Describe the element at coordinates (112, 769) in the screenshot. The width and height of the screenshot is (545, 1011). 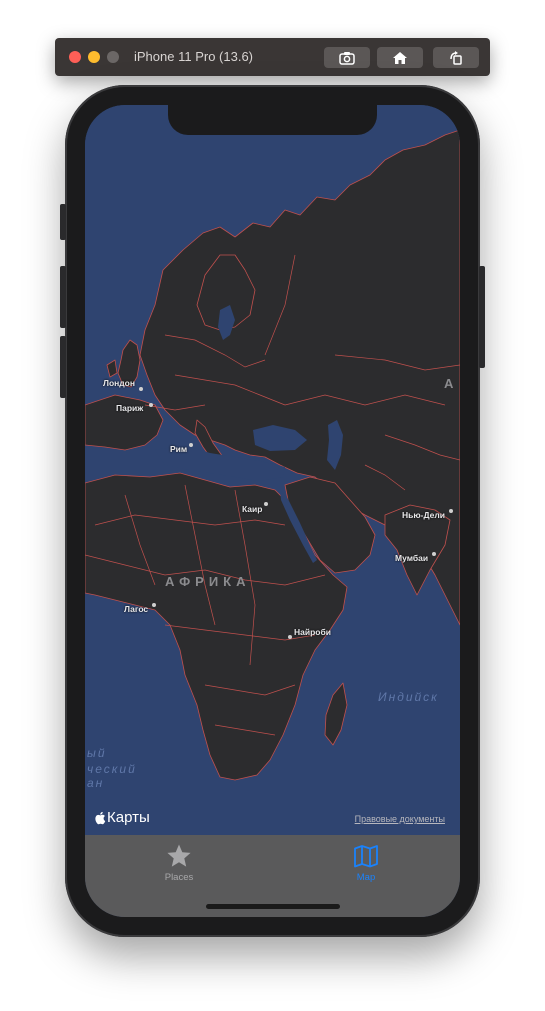
I see `ocean-label-atlantic-2: ческий` at that location.